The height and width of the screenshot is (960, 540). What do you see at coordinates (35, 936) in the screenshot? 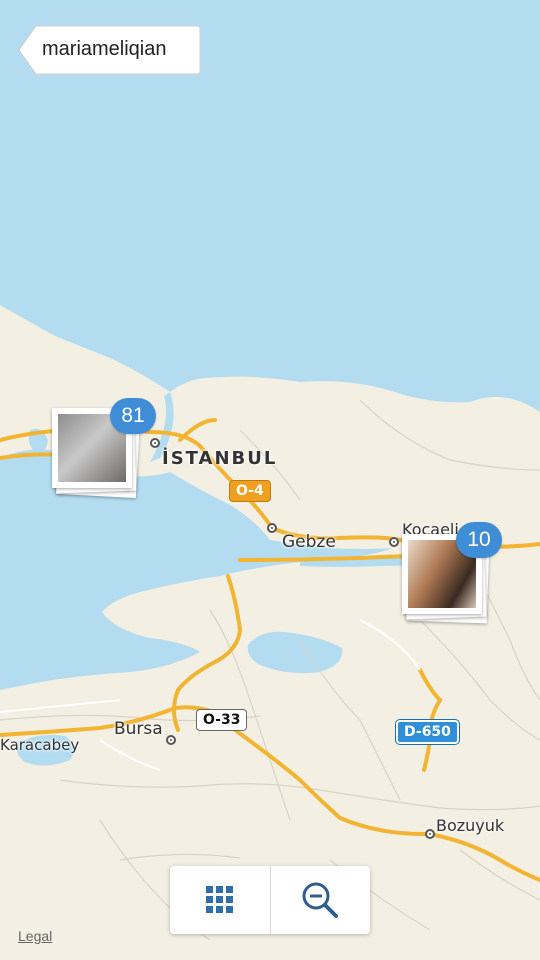
I see `legal-link: Legal` at bounding box center [35, 936].